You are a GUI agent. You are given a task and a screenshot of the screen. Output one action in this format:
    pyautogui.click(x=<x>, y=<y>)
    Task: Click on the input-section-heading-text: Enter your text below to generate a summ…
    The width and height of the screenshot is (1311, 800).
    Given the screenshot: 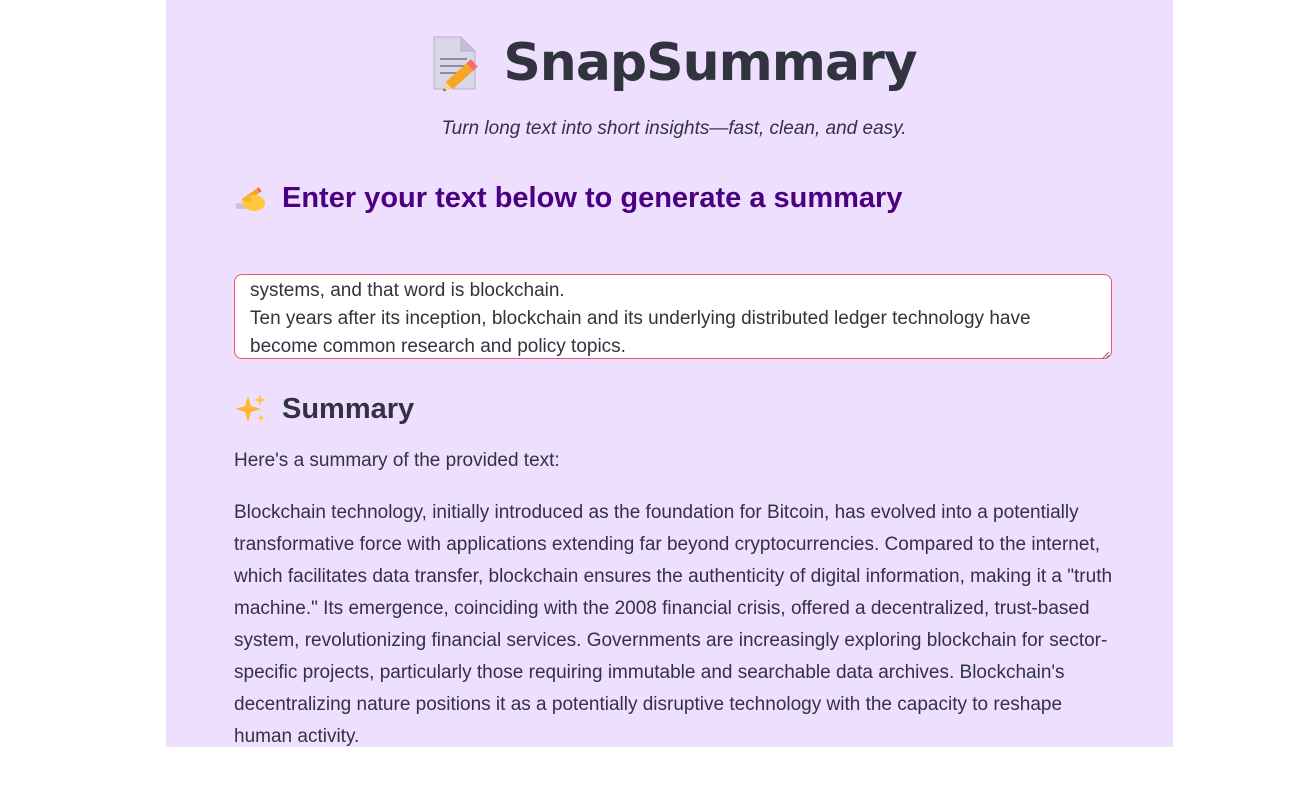 What is the action you would take?
    pyautogui.click(x=592, y=197)
    